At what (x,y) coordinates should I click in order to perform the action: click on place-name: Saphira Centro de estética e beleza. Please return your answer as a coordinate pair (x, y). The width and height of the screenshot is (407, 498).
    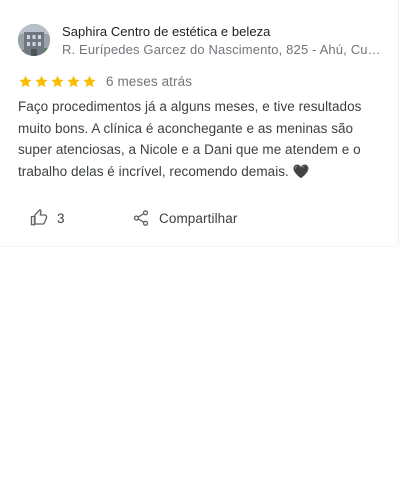
    Looking at the image, I should click on (166, 31).